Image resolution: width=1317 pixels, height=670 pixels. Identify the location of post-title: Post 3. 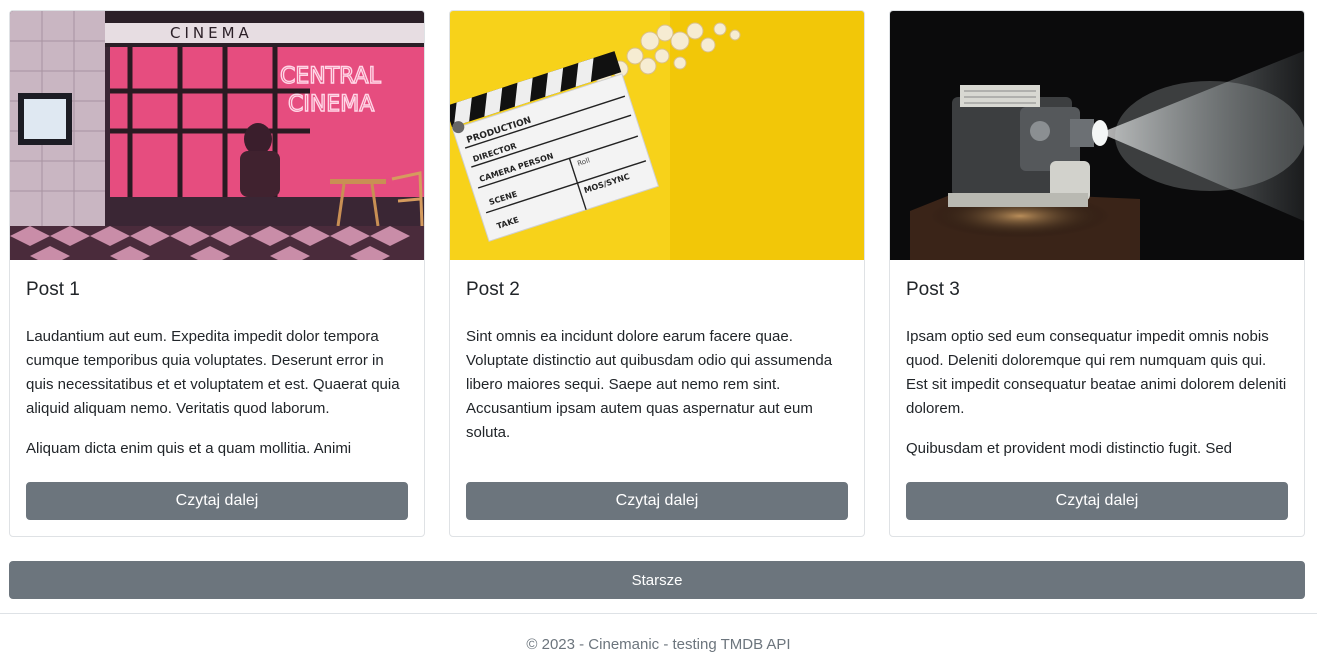
(933, 289).